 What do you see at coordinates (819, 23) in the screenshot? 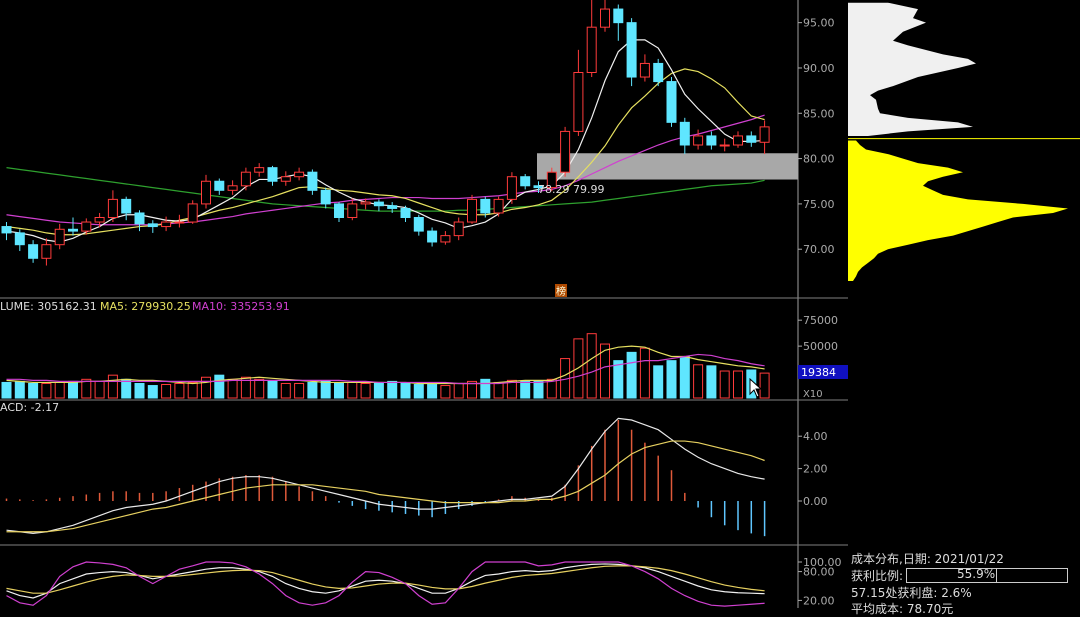
I see `price-tick-label: 95.00` at bounding box center [819, 23].